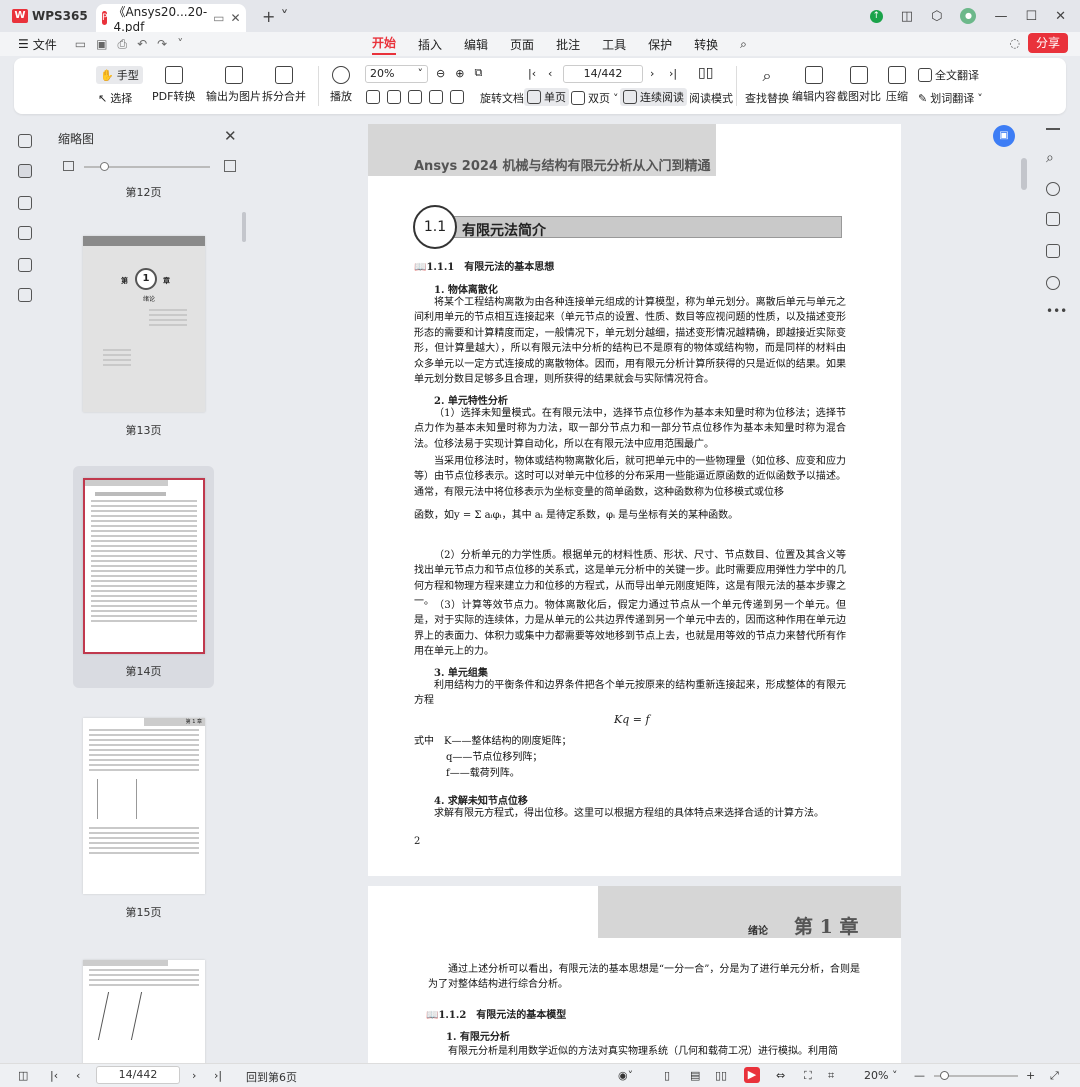 The height and width of the screenshot is (1087, 1080). I want to click on compress-button: 压缩, so click(897, 85).